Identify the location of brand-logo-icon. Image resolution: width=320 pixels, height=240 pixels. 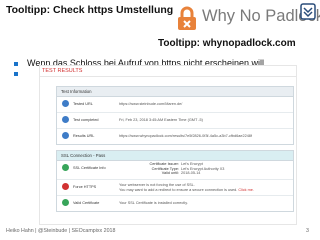
(308, 11).